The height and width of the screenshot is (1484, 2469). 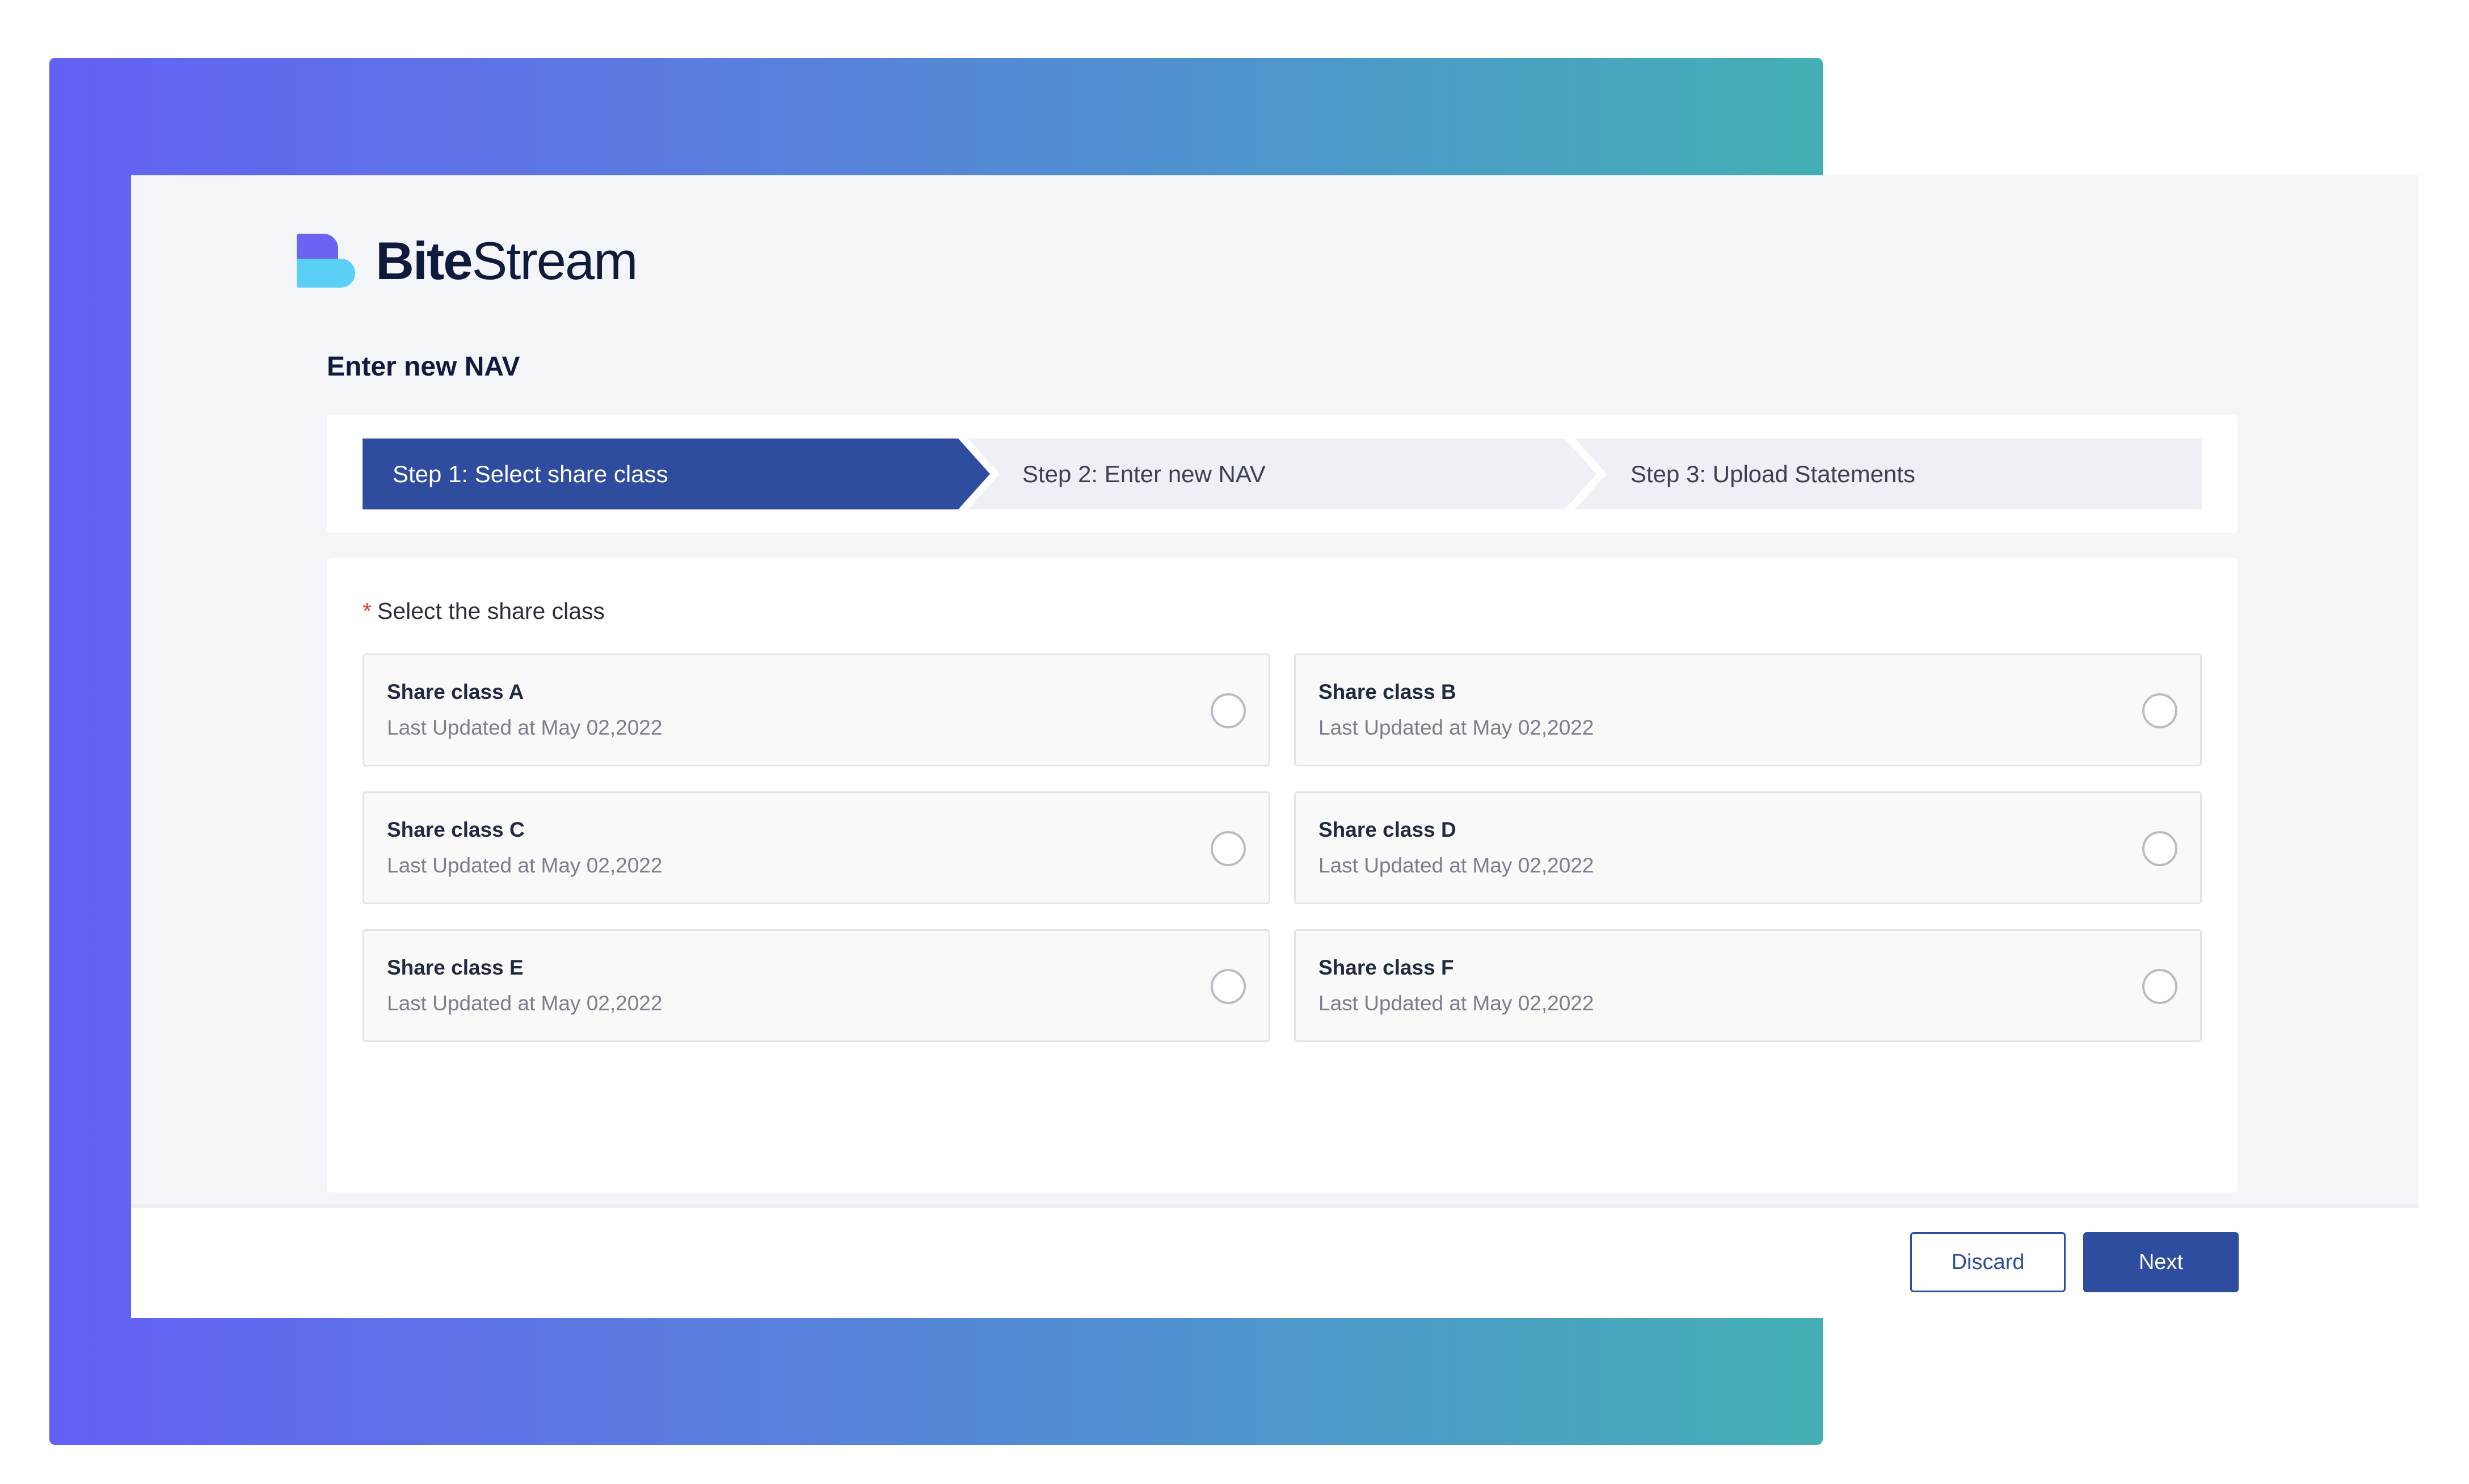 What do you see at coordinates (1144, 473) in the screenshot?
I see `step-label: Step 2: Enter new NAV` at bounding box center [1144, 473].